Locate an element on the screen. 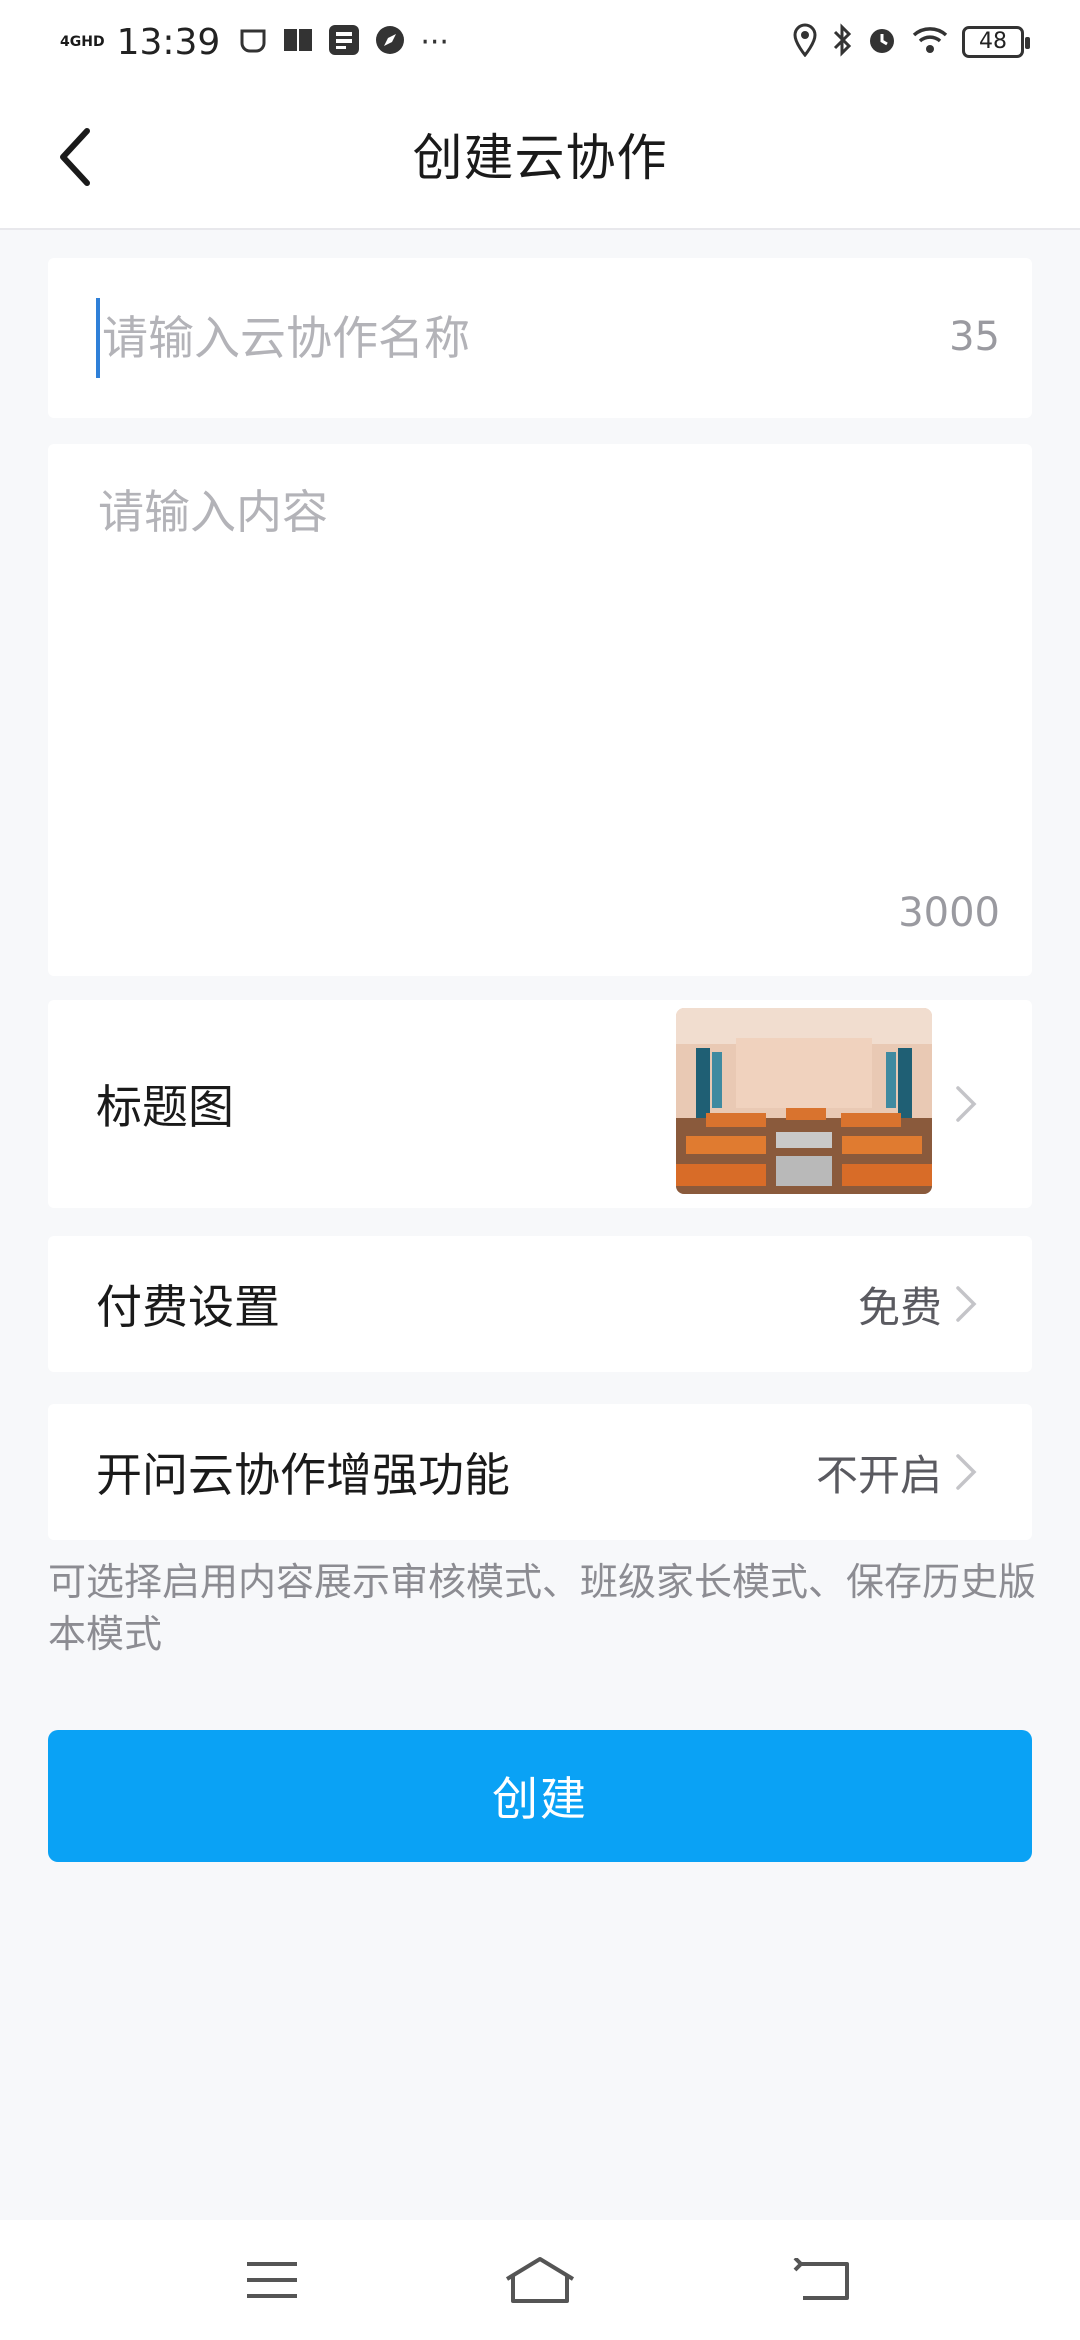 The width and height of the screenshot is (1080, 2340). nav-bar: 创建云协作 is located at coordinates (540, 157).